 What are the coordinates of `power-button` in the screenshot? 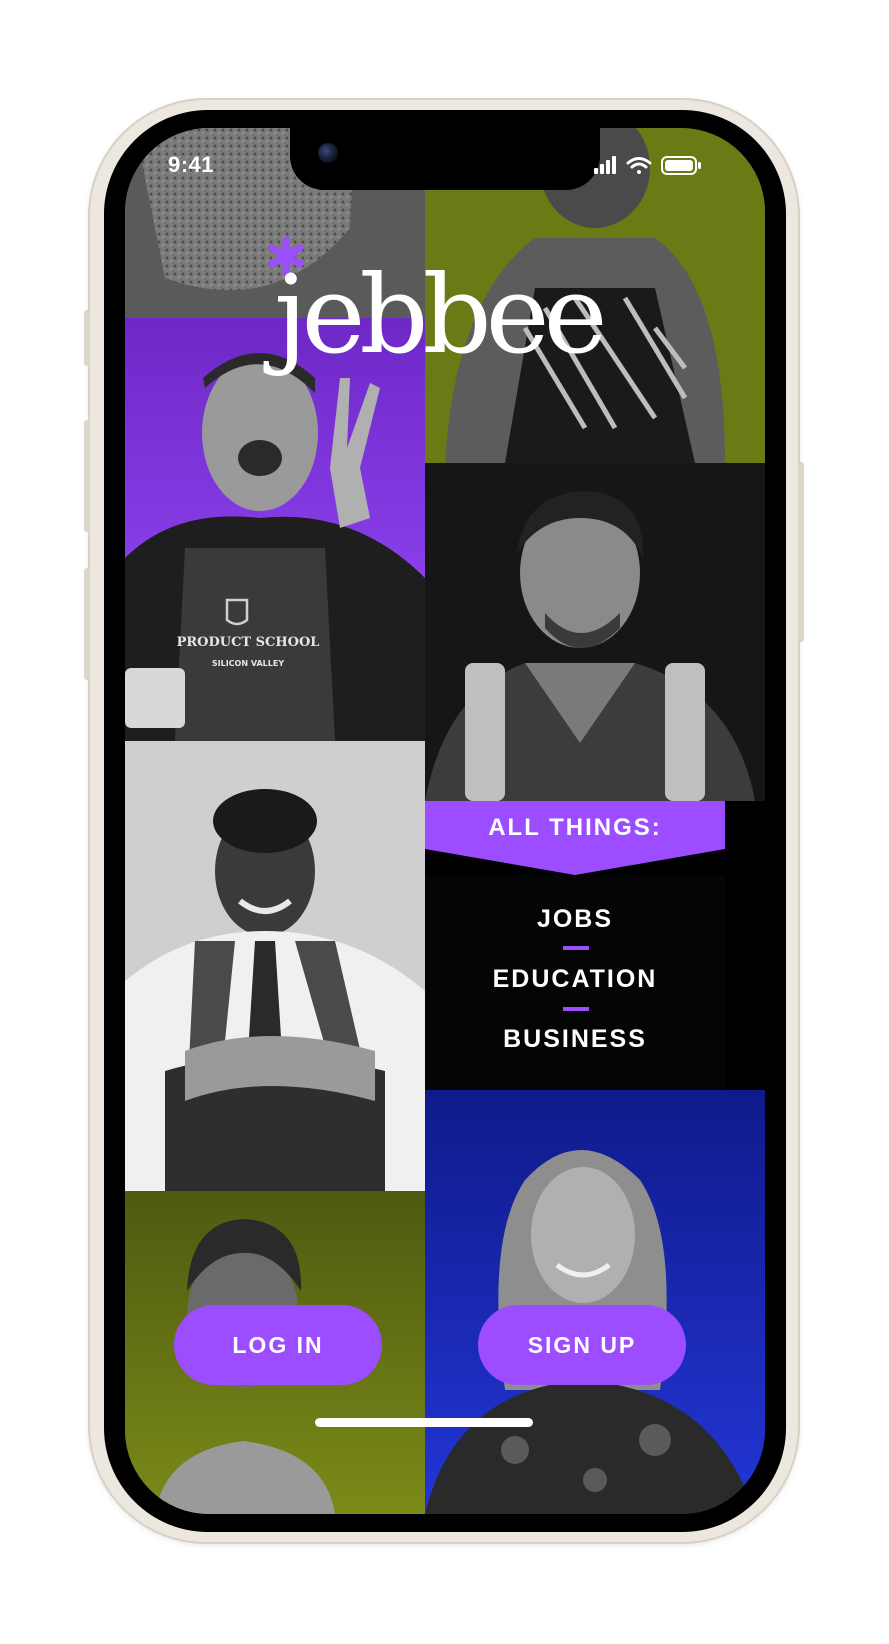 It's located at (801, 552).